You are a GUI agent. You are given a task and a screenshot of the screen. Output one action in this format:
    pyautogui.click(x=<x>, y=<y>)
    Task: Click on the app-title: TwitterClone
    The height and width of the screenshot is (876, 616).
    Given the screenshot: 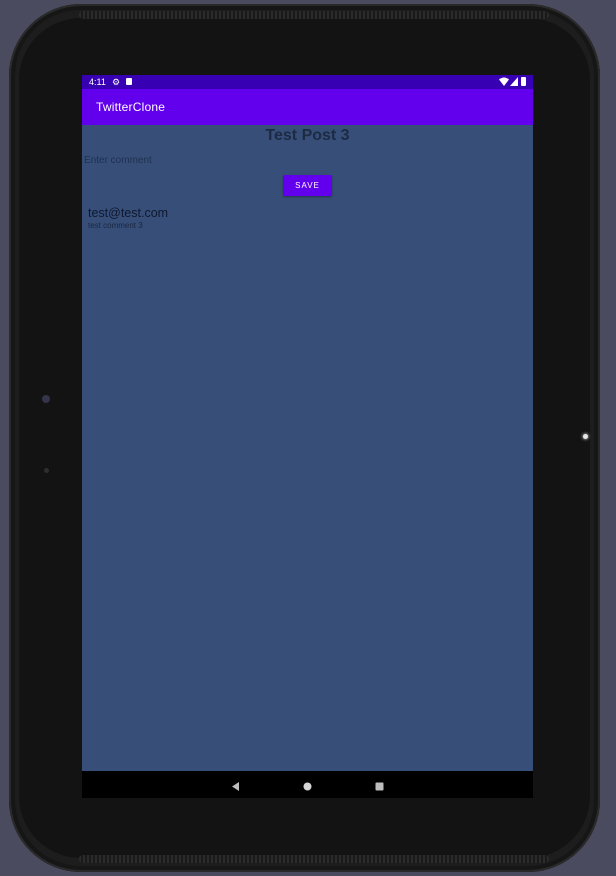 What is the action you would take?
    pyautogui.click(x=131, y=107)
    